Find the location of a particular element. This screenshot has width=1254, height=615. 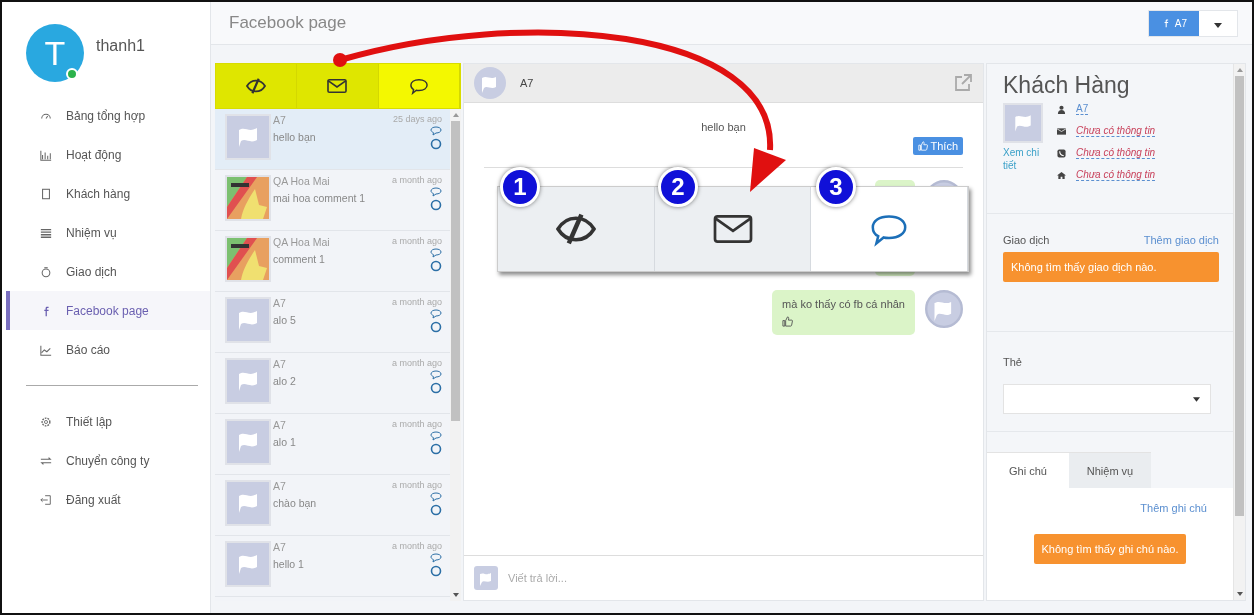

conversation-item: A7 alo 2 a month ago is located at coordinates (332, 383).